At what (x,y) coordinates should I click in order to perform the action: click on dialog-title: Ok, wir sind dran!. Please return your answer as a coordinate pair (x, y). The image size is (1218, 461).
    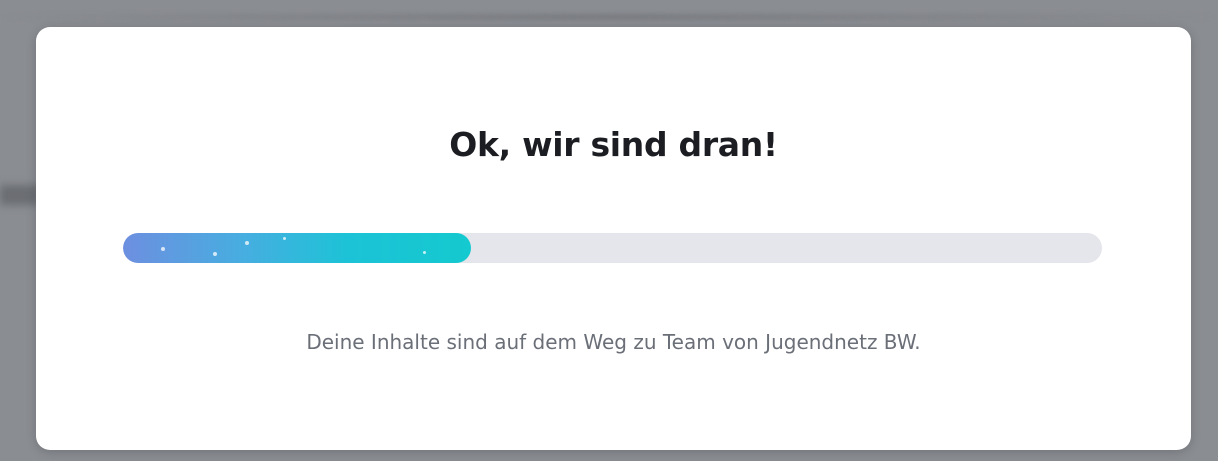
    Looking at the image, I should click on (613, 144).